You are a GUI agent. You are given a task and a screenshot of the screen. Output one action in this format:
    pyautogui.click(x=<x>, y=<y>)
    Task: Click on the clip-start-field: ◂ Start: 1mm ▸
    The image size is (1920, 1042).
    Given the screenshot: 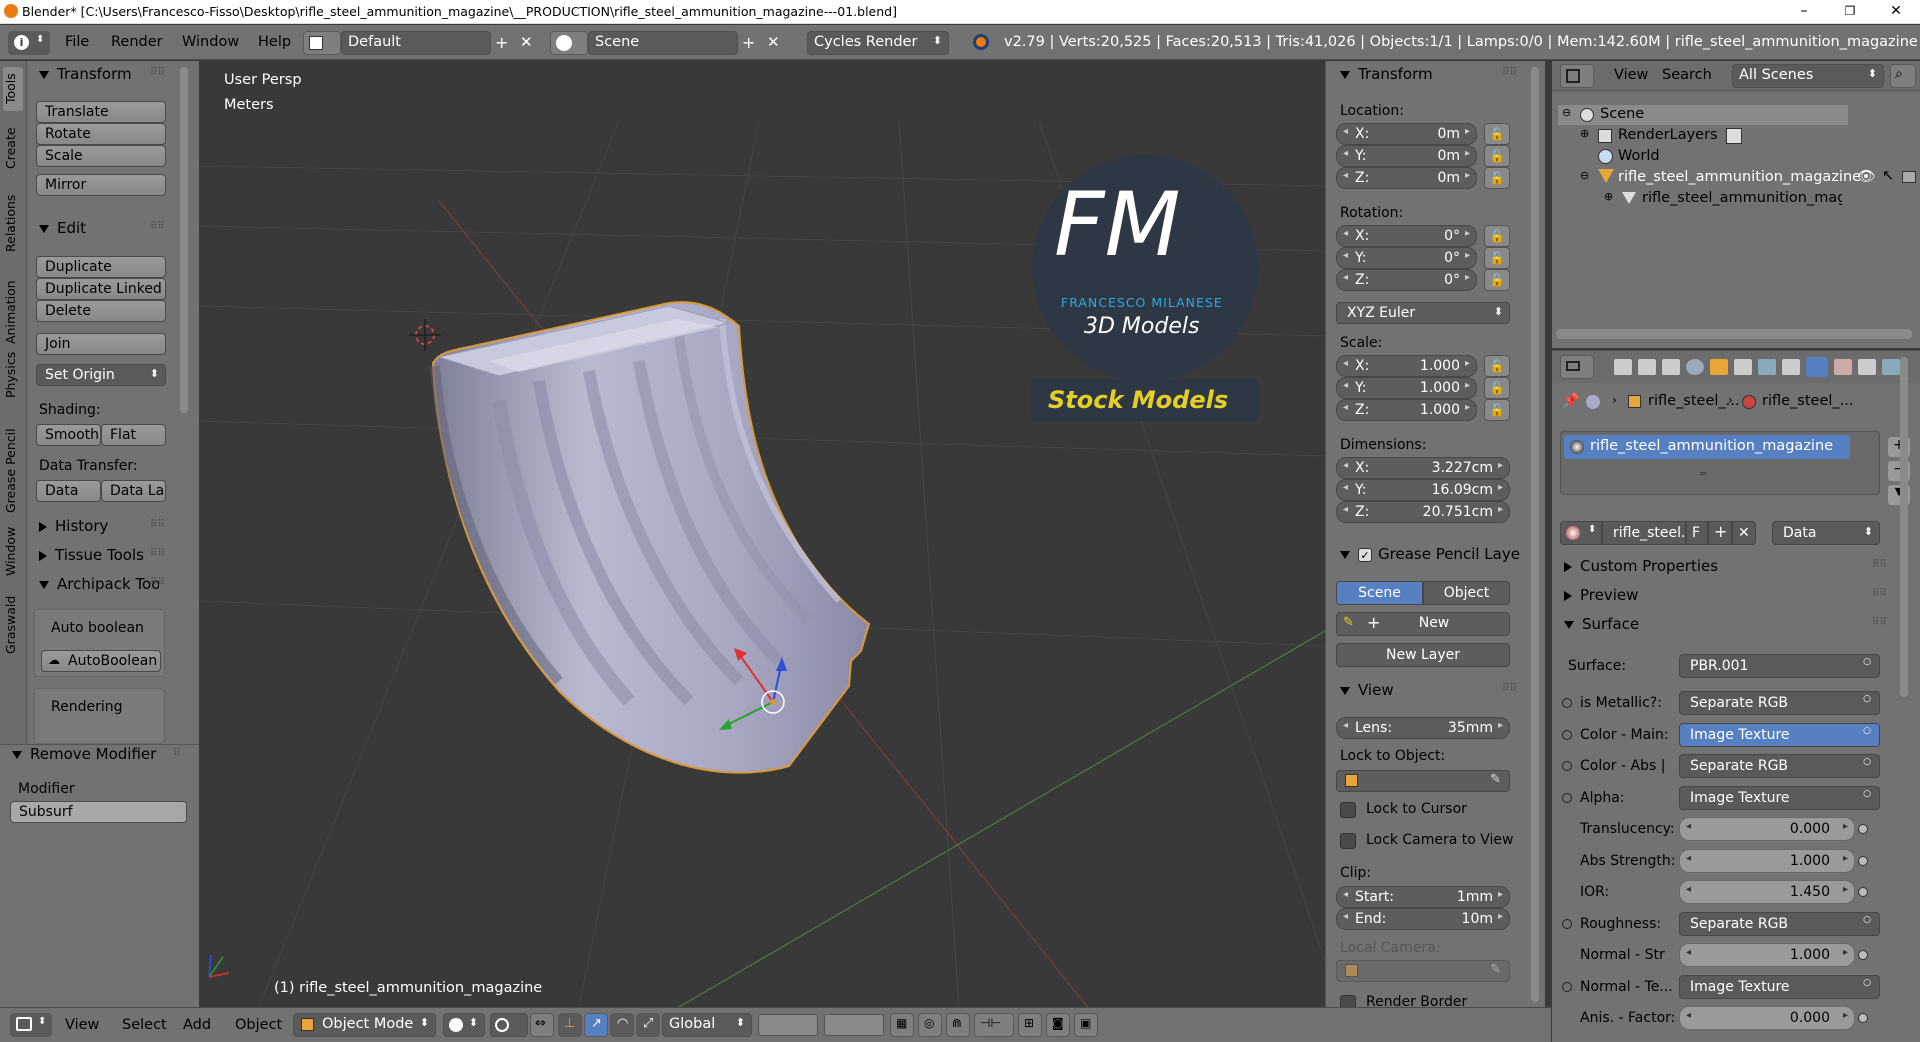 What is the action you would take?
    pyautogui.click(x=1423, y=897)
    